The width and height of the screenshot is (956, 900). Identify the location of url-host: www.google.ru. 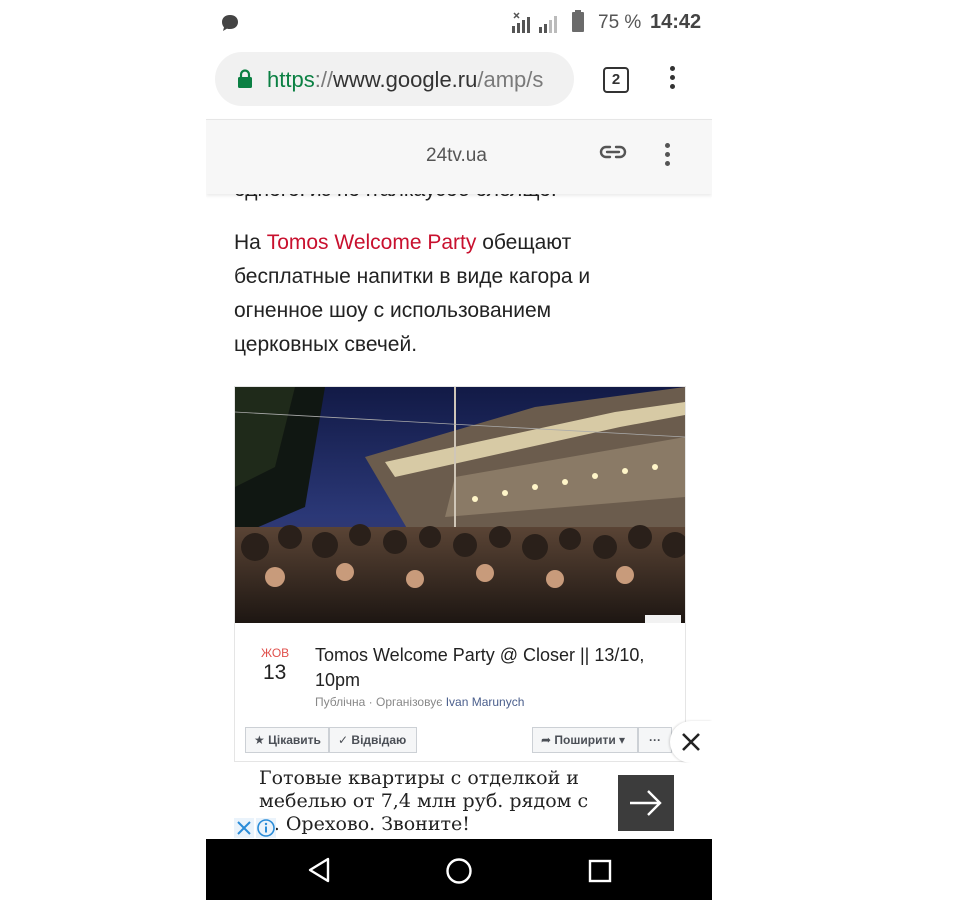
(405, 79).